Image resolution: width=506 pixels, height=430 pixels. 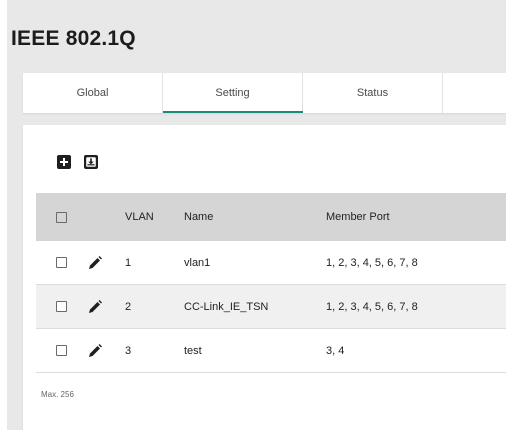 What do you see at coordinates (271, 351) in the screenshot?
I see `table-row: 3 test 3, 4` at bounding box center [271, 351].